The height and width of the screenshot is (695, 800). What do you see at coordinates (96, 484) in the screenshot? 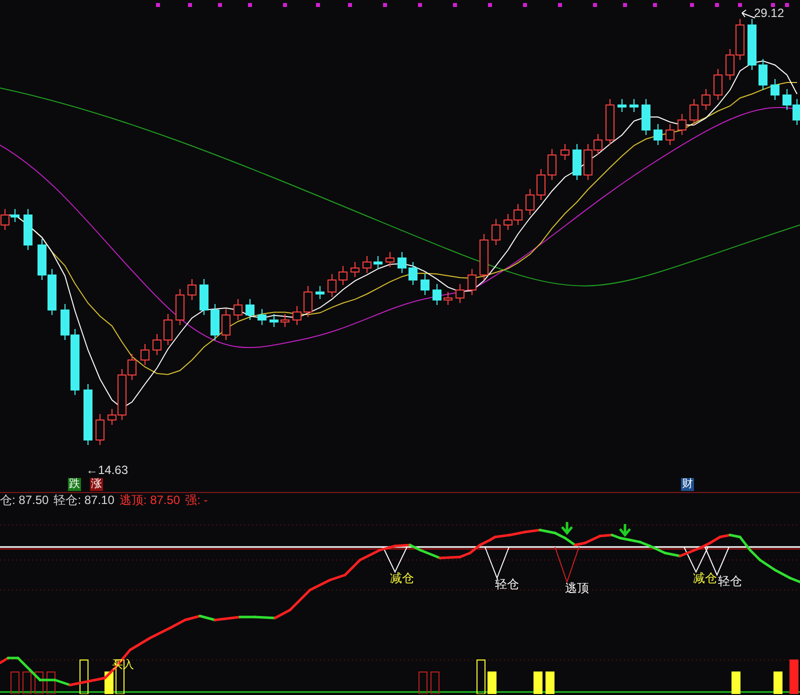
I see `event-marker: 涨` at bounding box center [96, 484].